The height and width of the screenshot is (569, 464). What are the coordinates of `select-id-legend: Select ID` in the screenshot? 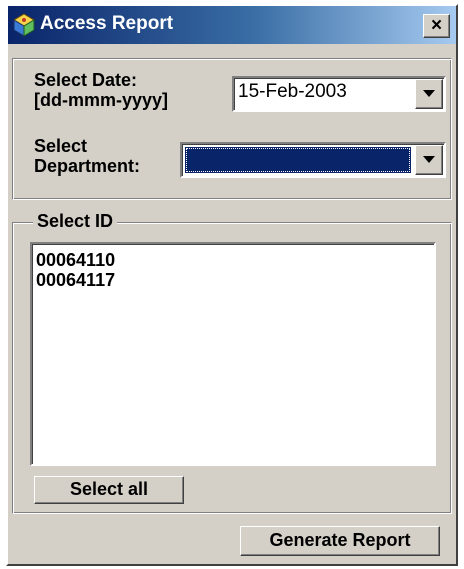 It's located at (75, 221).